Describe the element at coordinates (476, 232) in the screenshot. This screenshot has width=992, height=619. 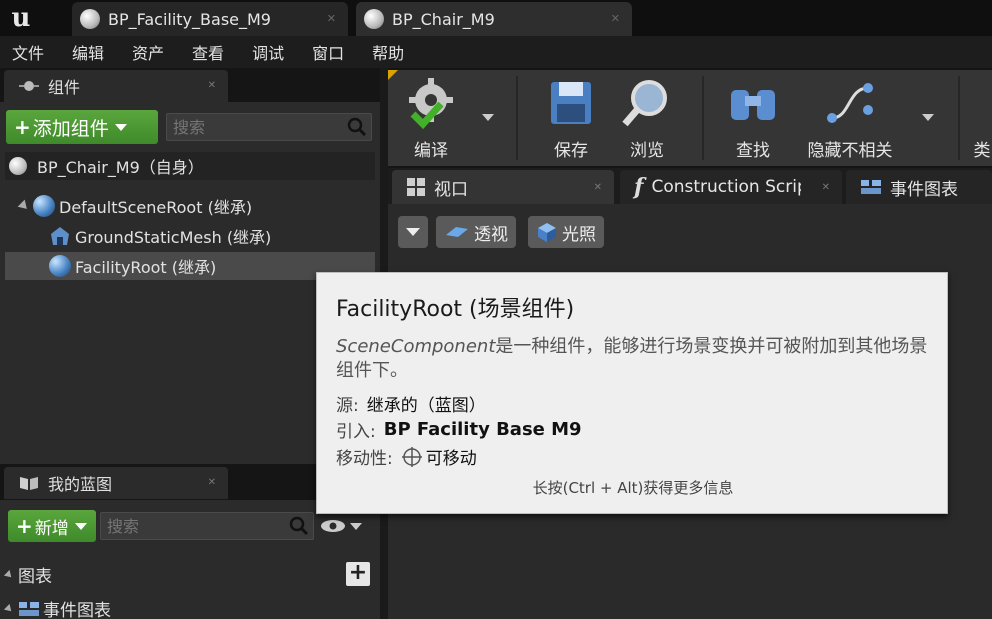
I see `perspective-button: 透视` at that location.